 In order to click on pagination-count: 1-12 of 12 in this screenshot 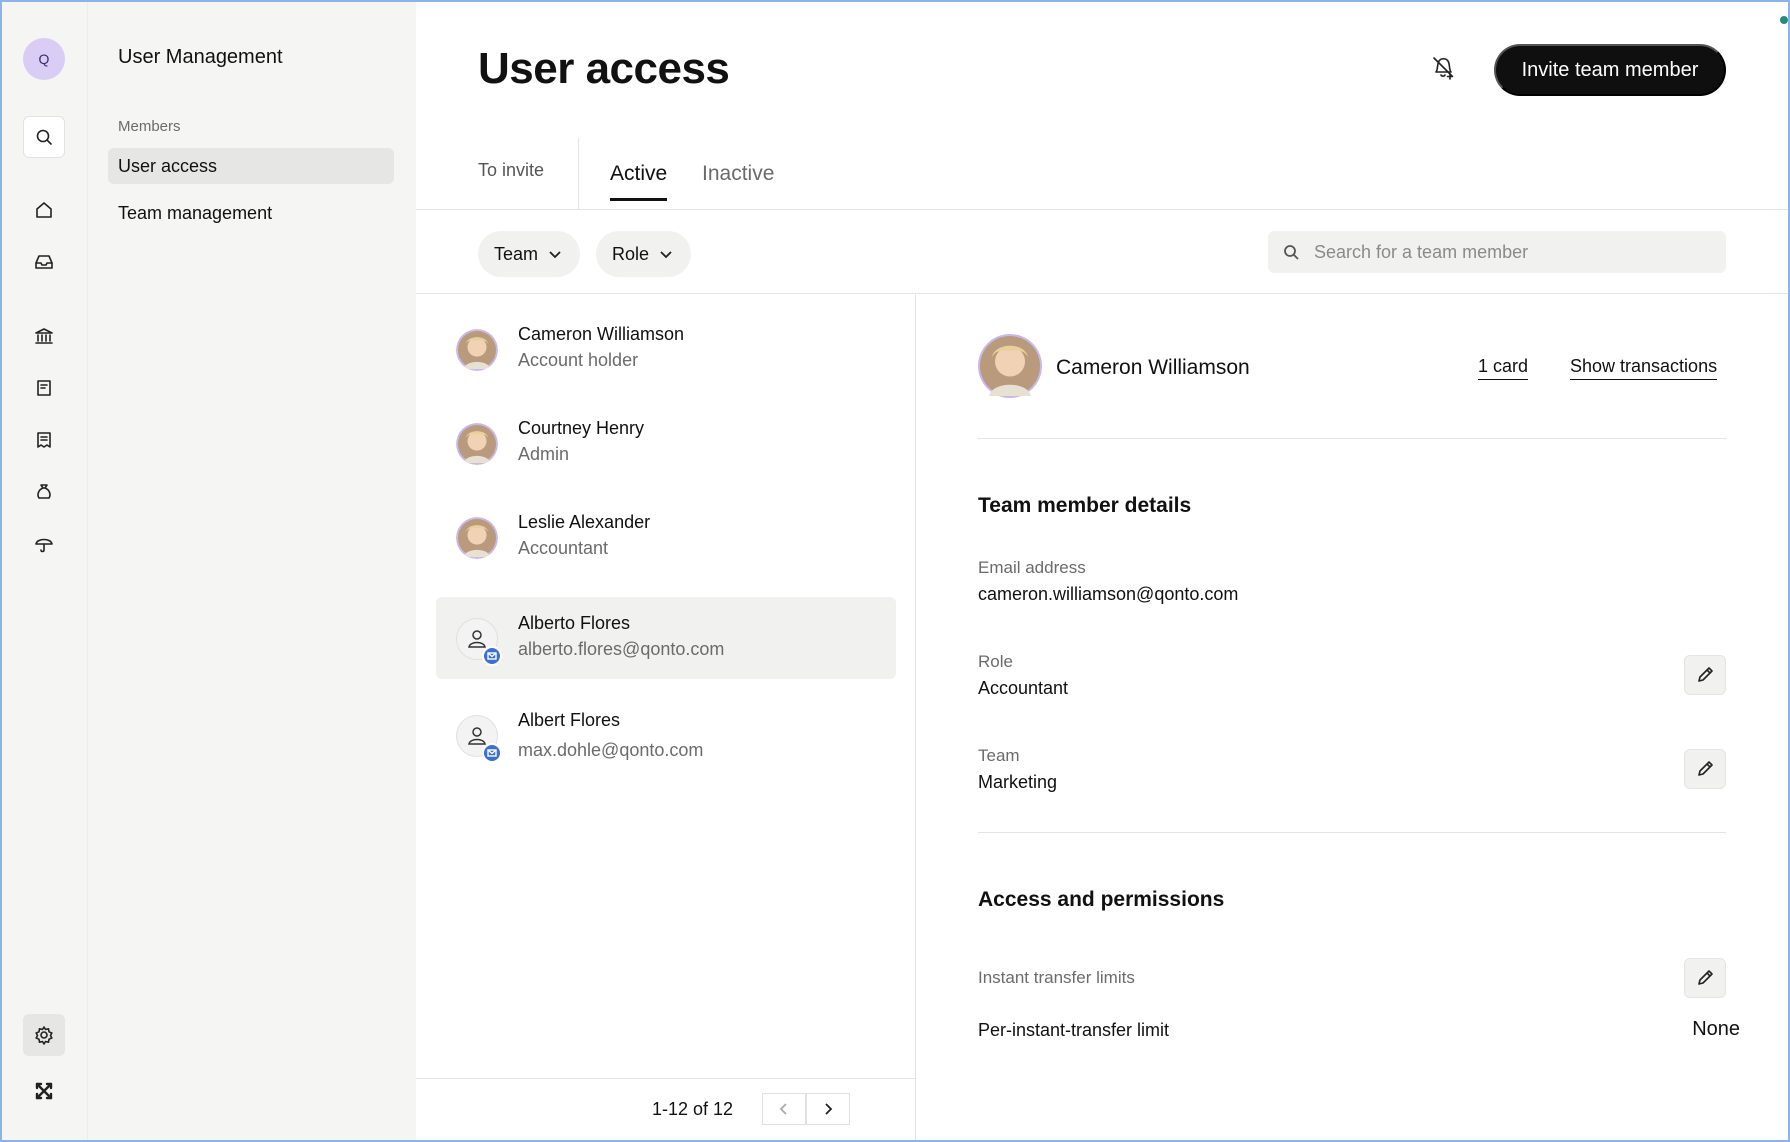, I will do `click(693, 1109)`.